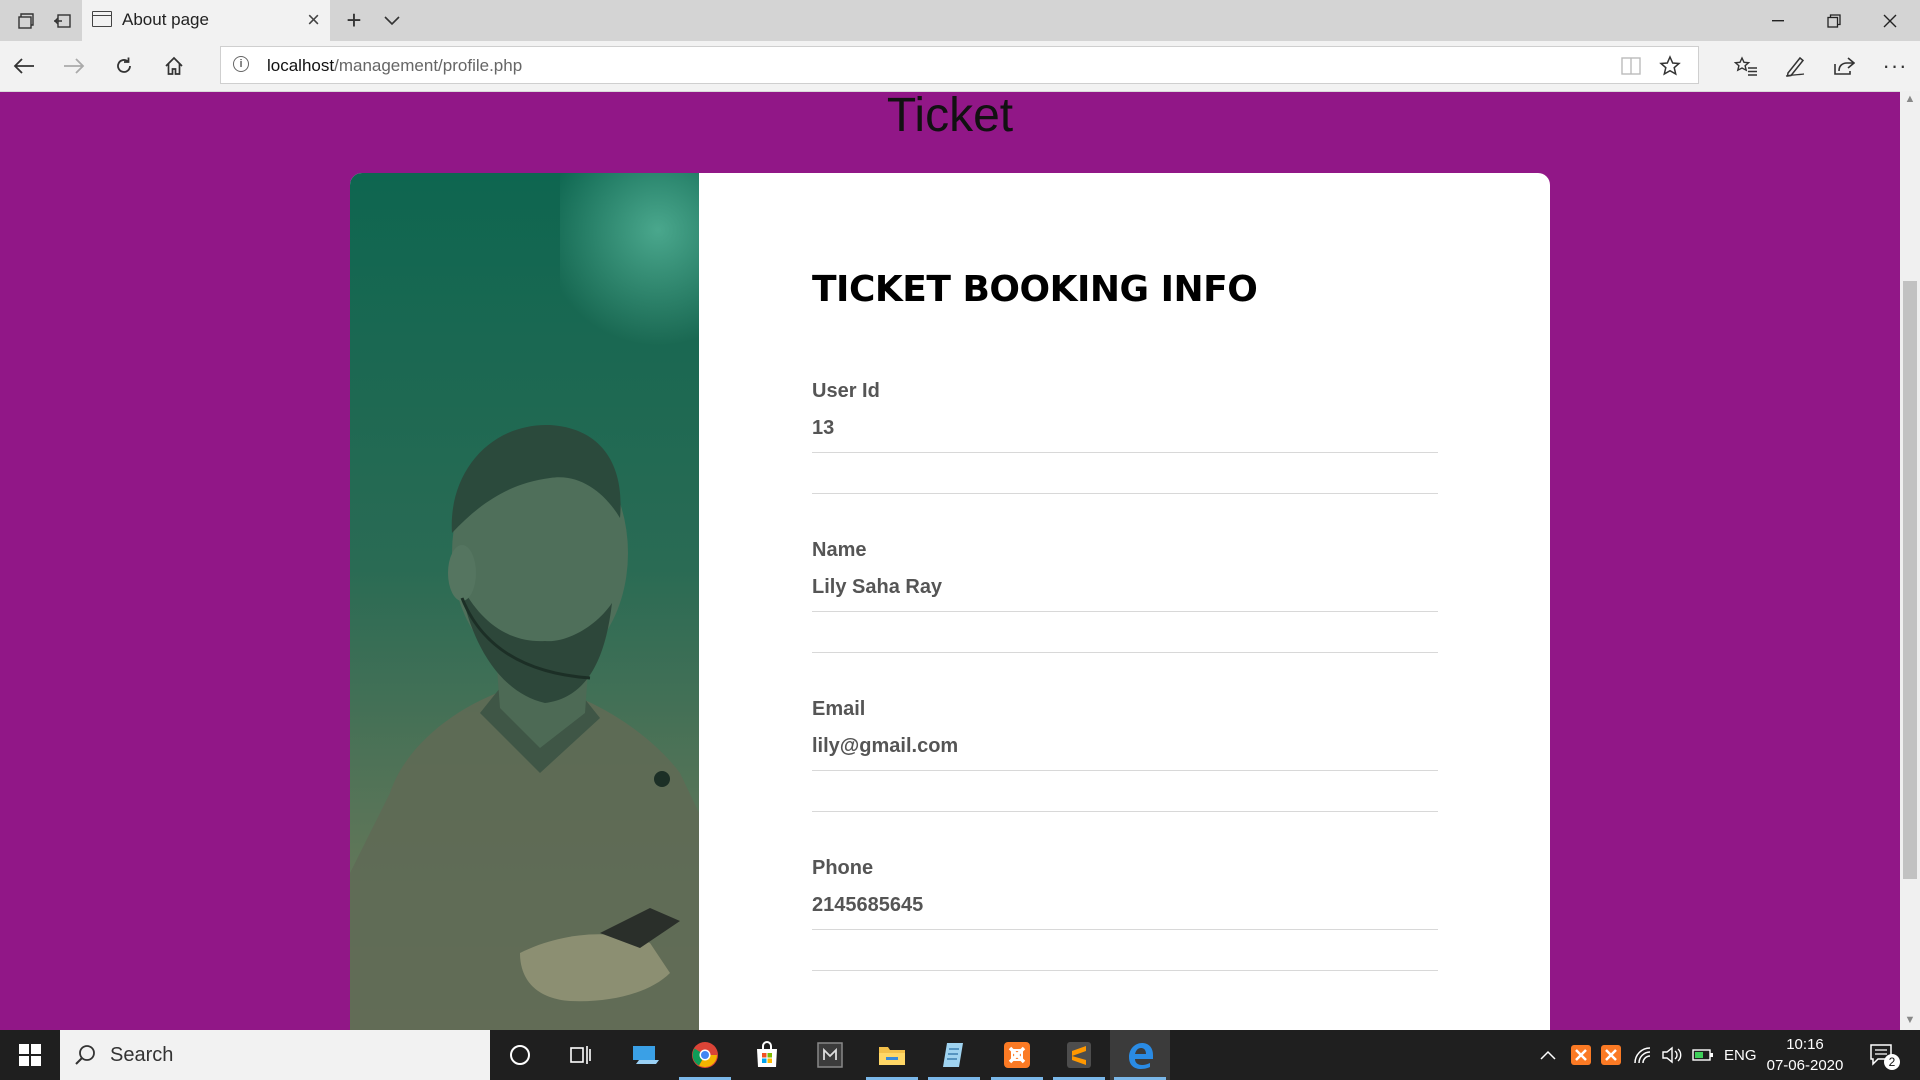  What do you see at coordinates (1746, 66) in the screenshot?
I see `favorites-list-icon` at bounding box center [1746, 66].